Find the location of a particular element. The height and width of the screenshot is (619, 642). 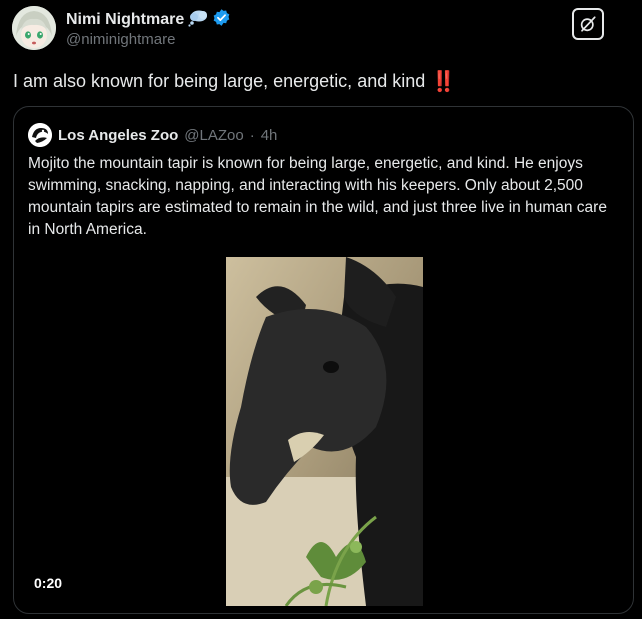

video-duration-badge: 0:20 is located at coordinates (48, 583).